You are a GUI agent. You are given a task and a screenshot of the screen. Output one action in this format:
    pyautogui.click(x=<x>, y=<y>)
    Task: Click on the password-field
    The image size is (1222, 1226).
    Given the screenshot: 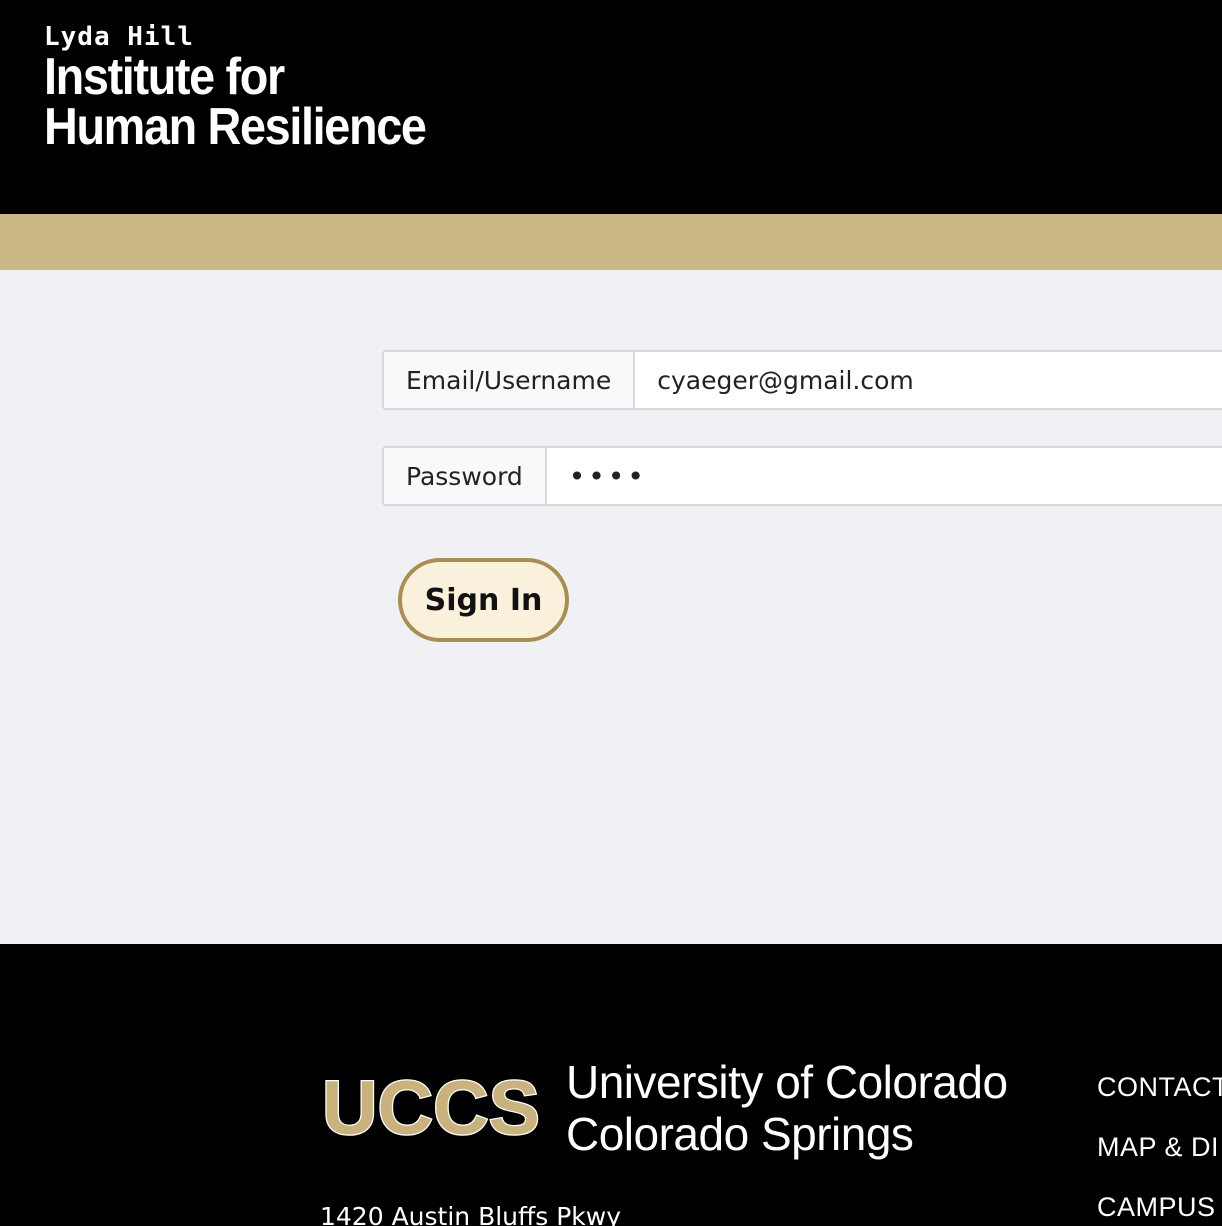 What is the action you would take?
    pyautogui.click(x=884, y=476)
    